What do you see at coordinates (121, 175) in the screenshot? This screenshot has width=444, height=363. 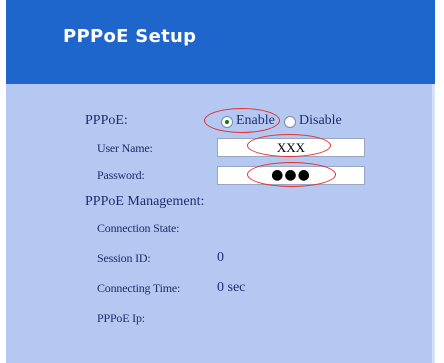 I see `password-label: Password:` at bounding box center [121, 175].